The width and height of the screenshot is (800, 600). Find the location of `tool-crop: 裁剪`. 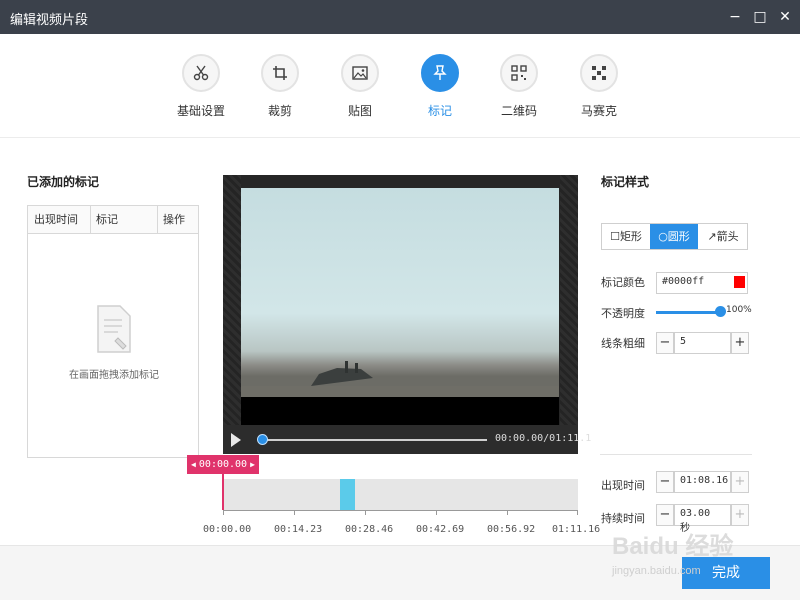

tool-crop: 裁剪 is located at coordinates (280, 86).